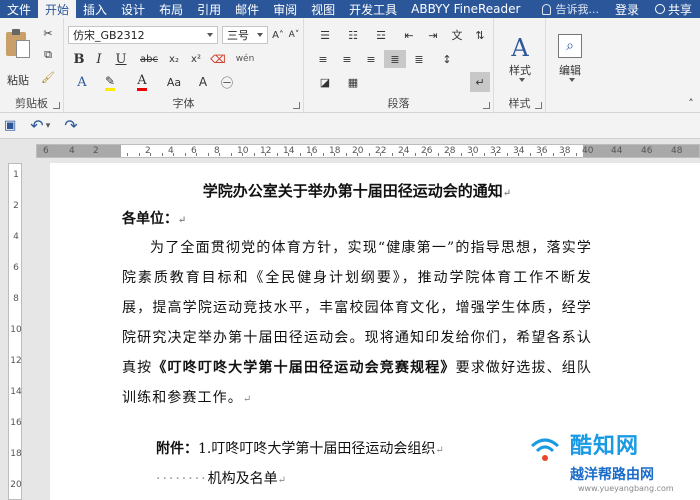  Describe the element at coordinates (174, 82) in the screenshot. I see `change-case-button: Aa` at that location.